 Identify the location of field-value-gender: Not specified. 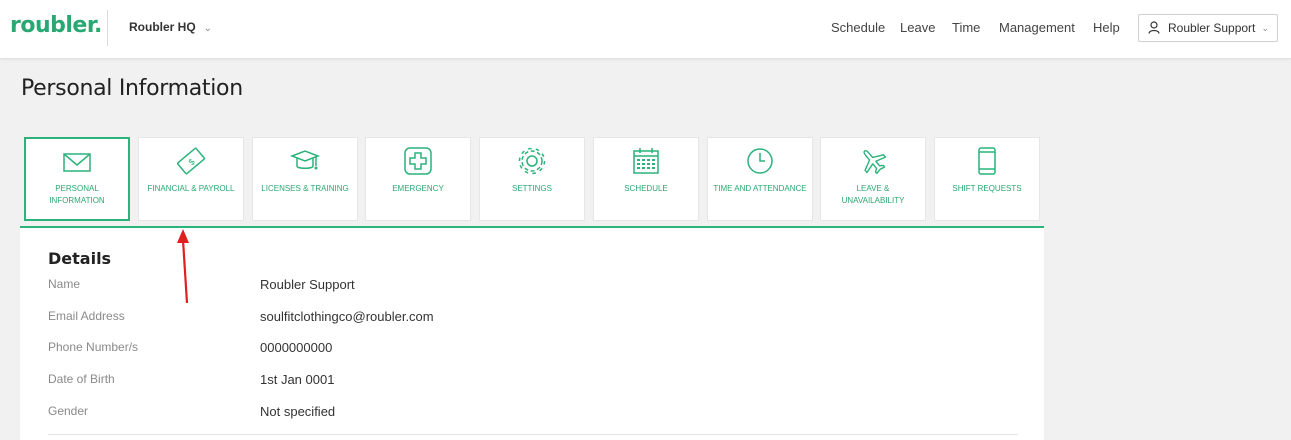
(298, 411).